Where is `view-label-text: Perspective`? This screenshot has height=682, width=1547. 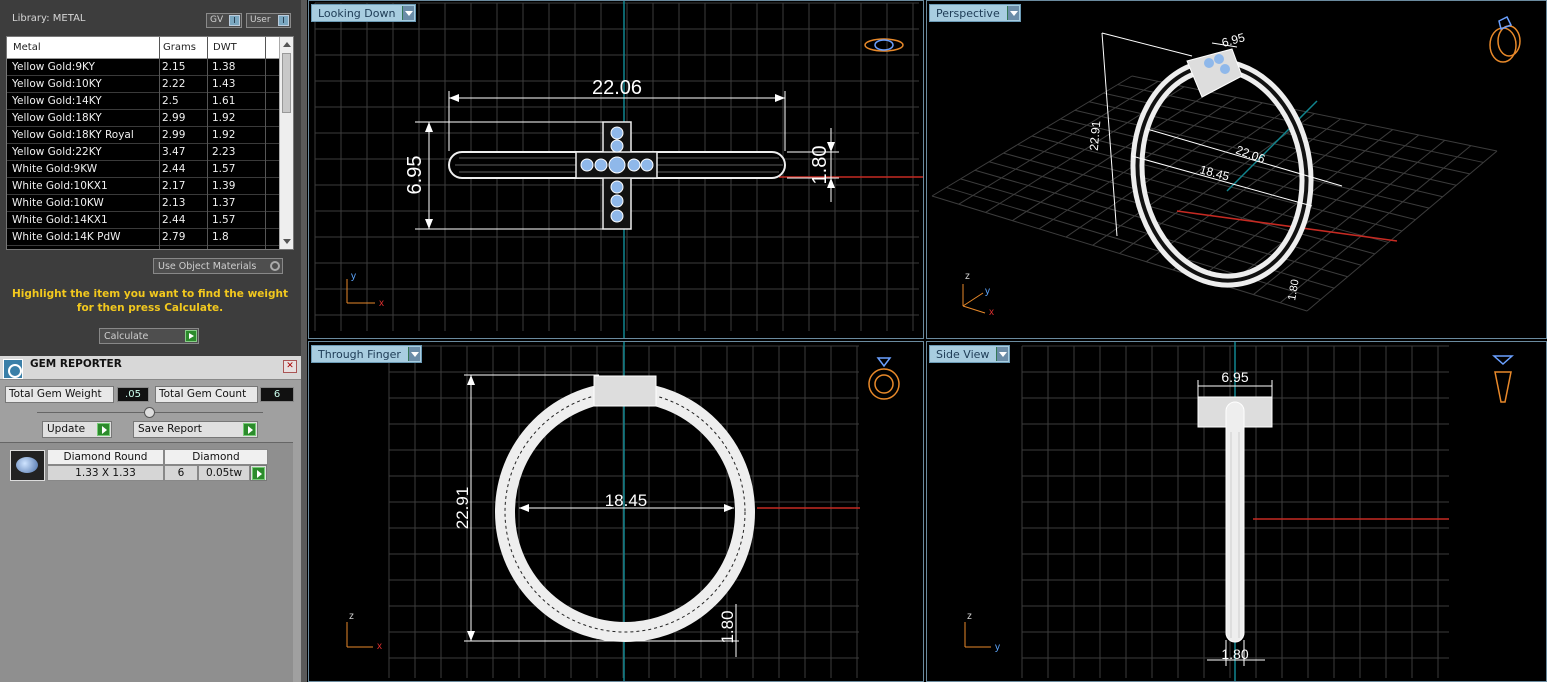
view-label-text: Perspective is located at coordinates (968, 13).